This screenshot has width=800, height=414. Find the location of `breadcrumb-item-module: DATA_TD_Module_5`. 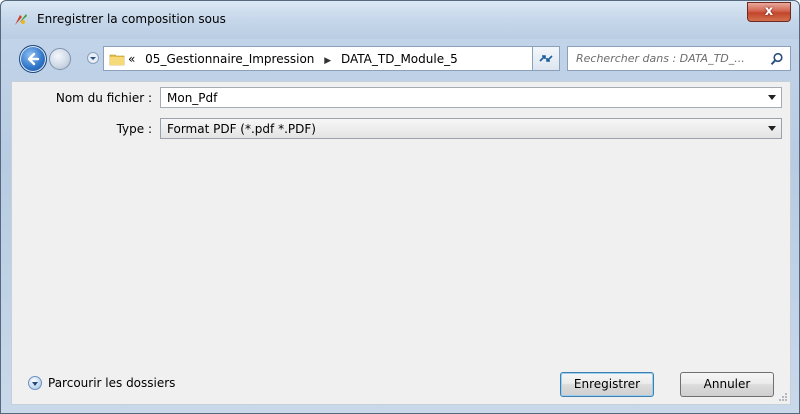

breadcrumb-item-module: DATA_TD_Module_5 is located at coordinates (399, 59).